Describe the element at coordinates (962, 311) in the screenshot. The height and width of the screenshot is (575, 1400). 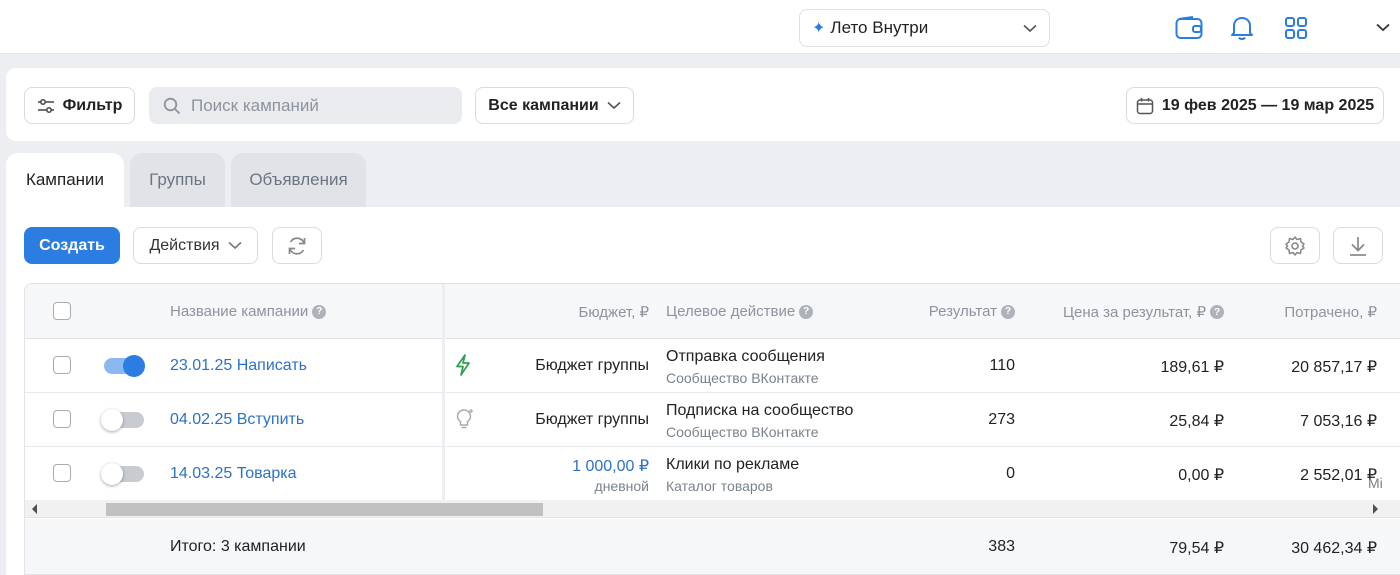
I see `column-header-label: Результат` at that location.